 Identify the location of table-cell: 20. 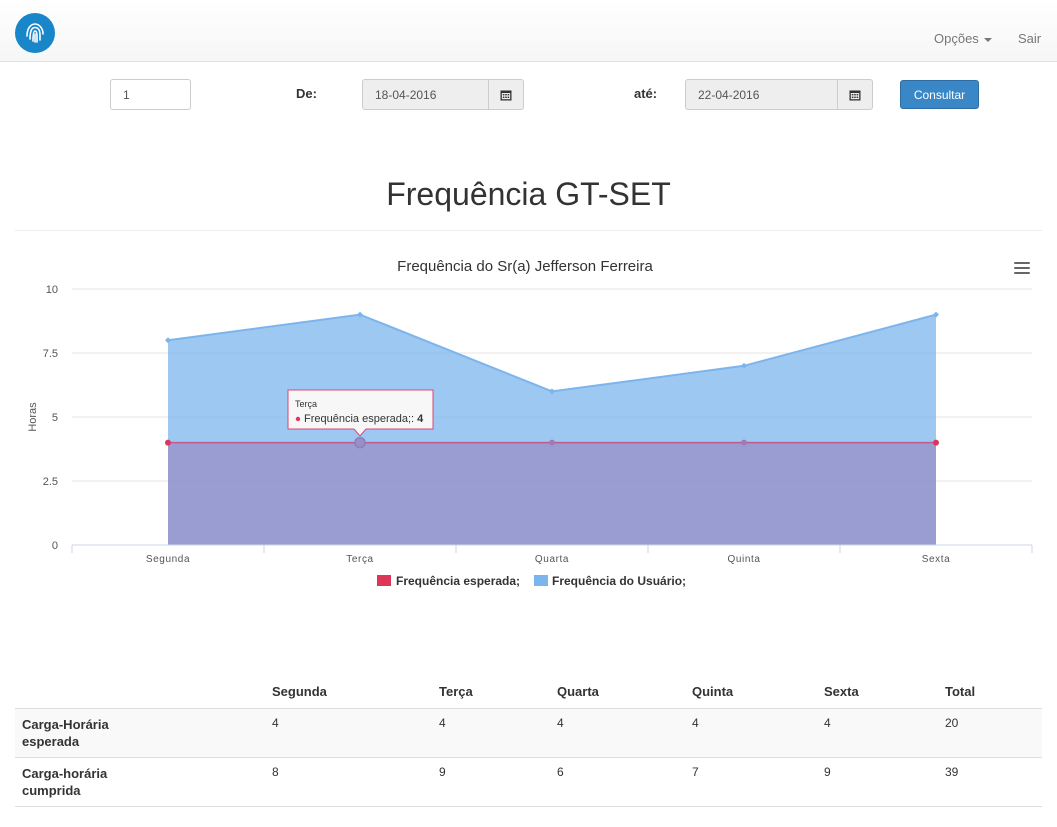
(990, 733).